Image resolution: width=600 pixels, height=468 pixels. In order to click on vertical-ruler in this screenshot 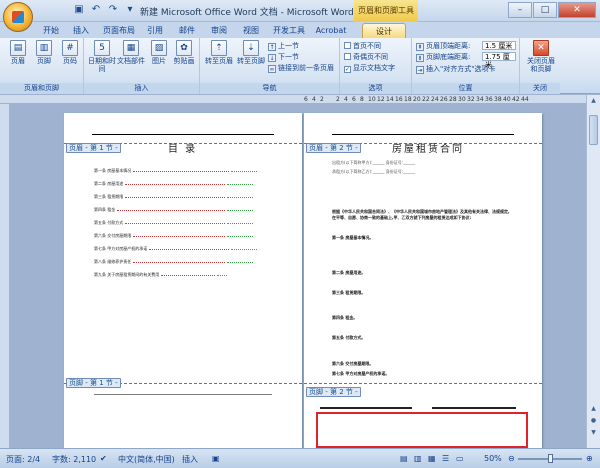, I will do `click(4, 276)`.